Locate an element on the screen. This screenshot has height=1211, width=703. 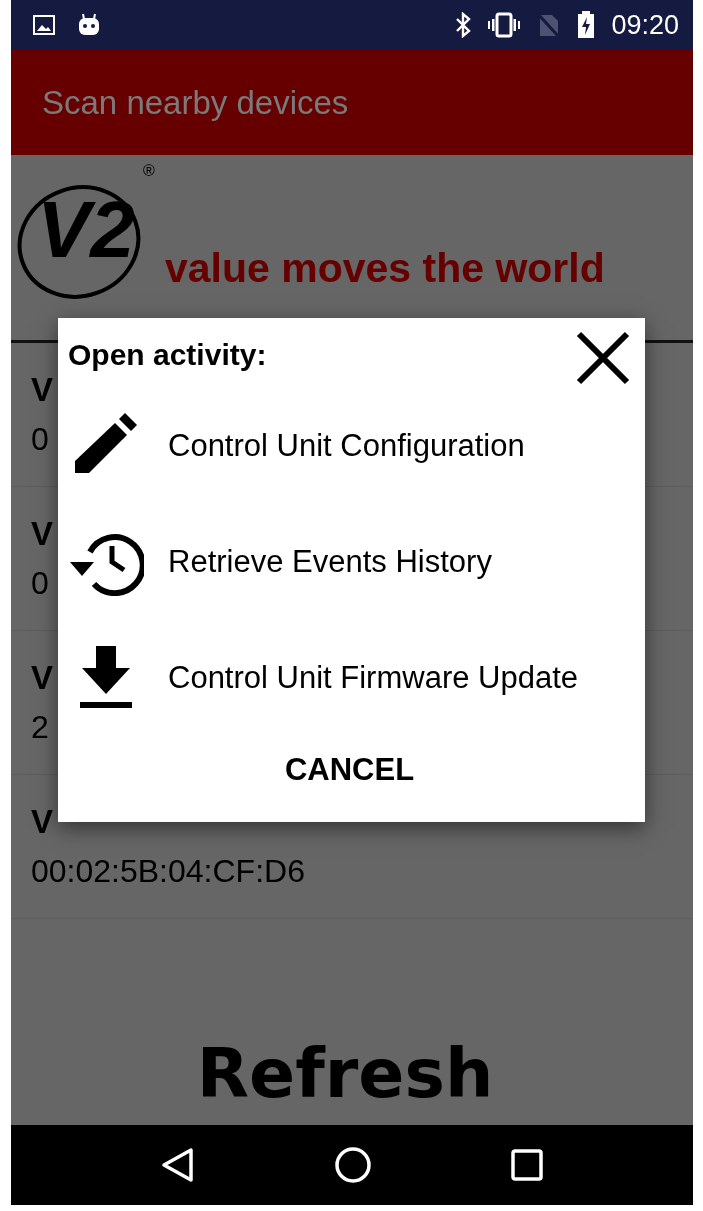
registered-mark: ® is located at coordinates (149, 171).